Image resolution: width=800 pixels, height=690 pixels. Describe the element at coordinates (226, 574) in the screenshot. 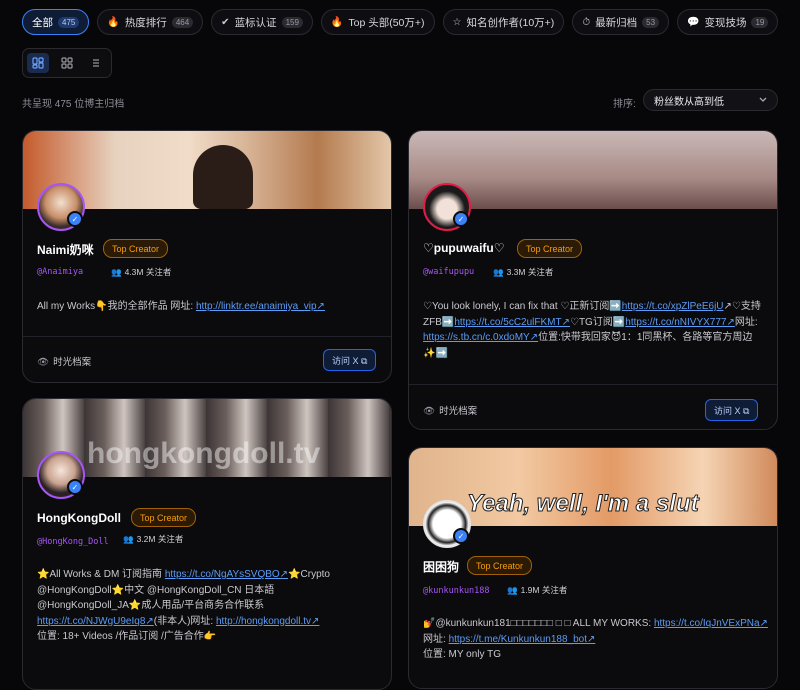

I see `bio-link: https://t.co/NgAYsSVQBO↗` at that location.